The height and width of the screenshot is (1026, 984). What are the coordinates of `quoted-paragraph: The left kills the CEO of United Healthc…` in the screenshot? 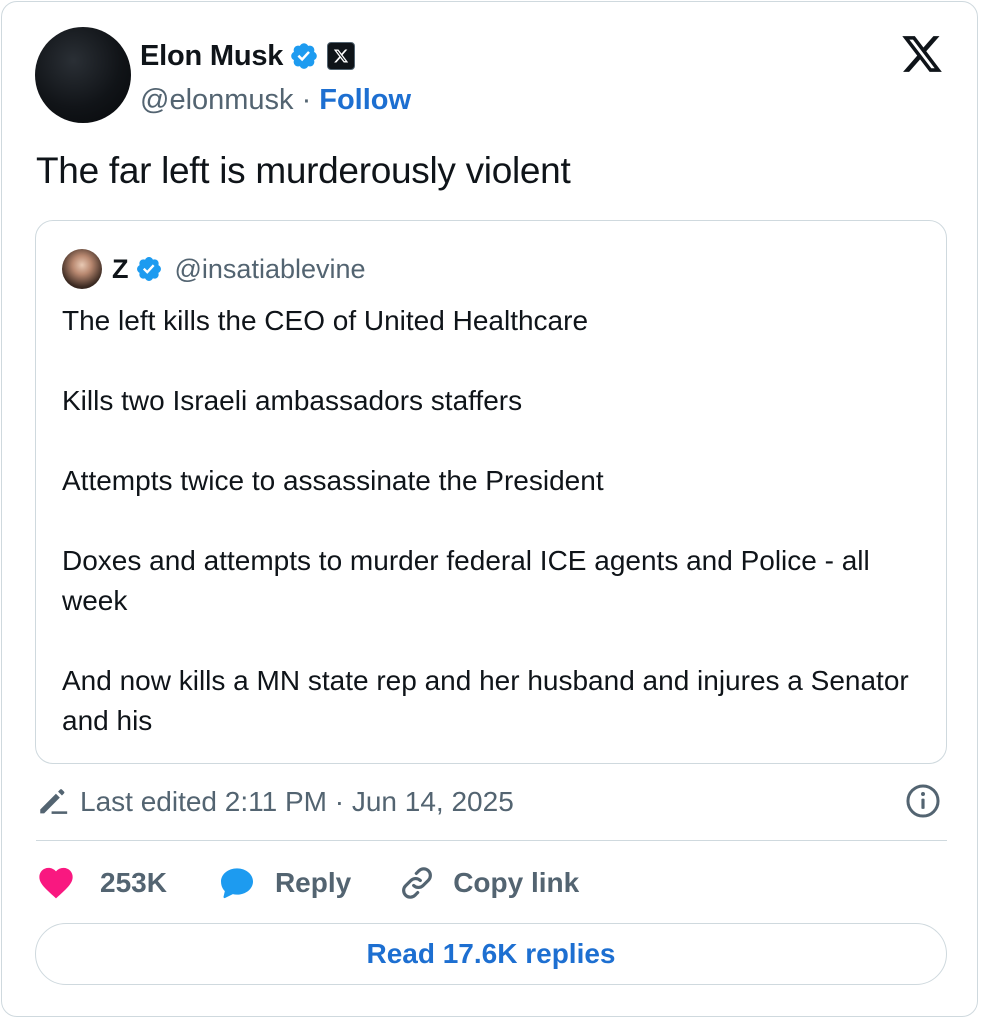 It's located at (325, 320).